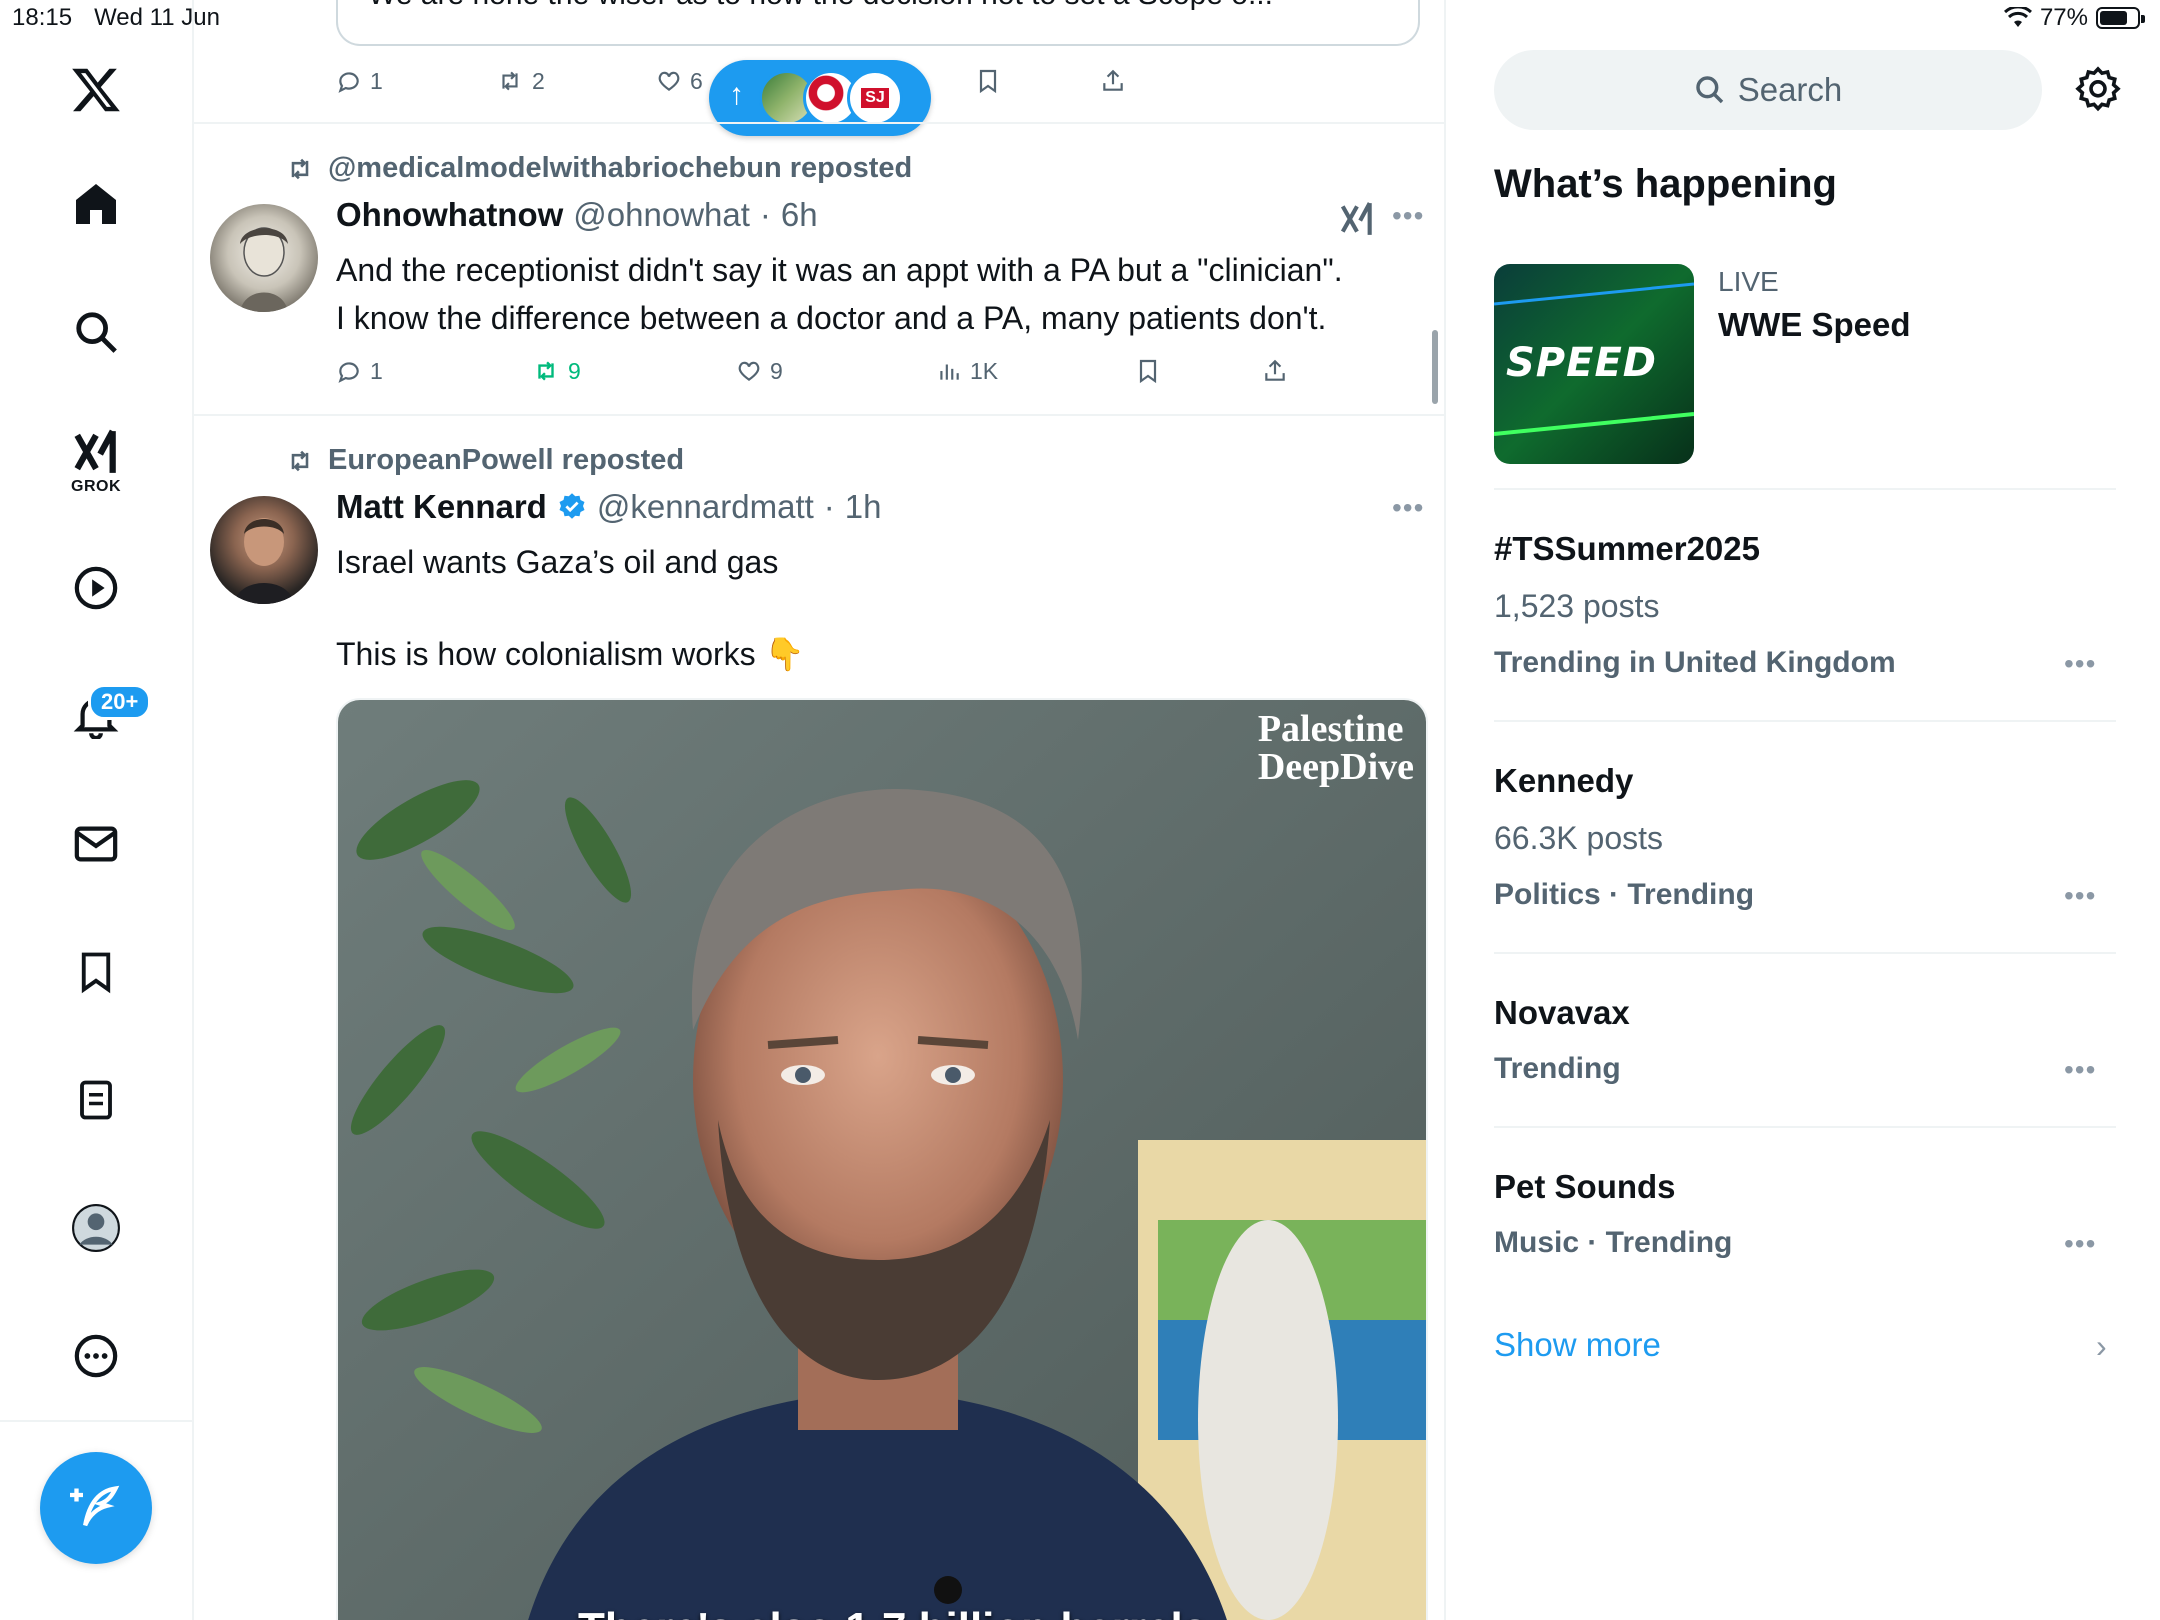 Image resolution: width=2160 pixels, height=1620 pixels. Describe the element at coordinates (96, 588) in the screenshot. I see `video-play-icon` at that location.